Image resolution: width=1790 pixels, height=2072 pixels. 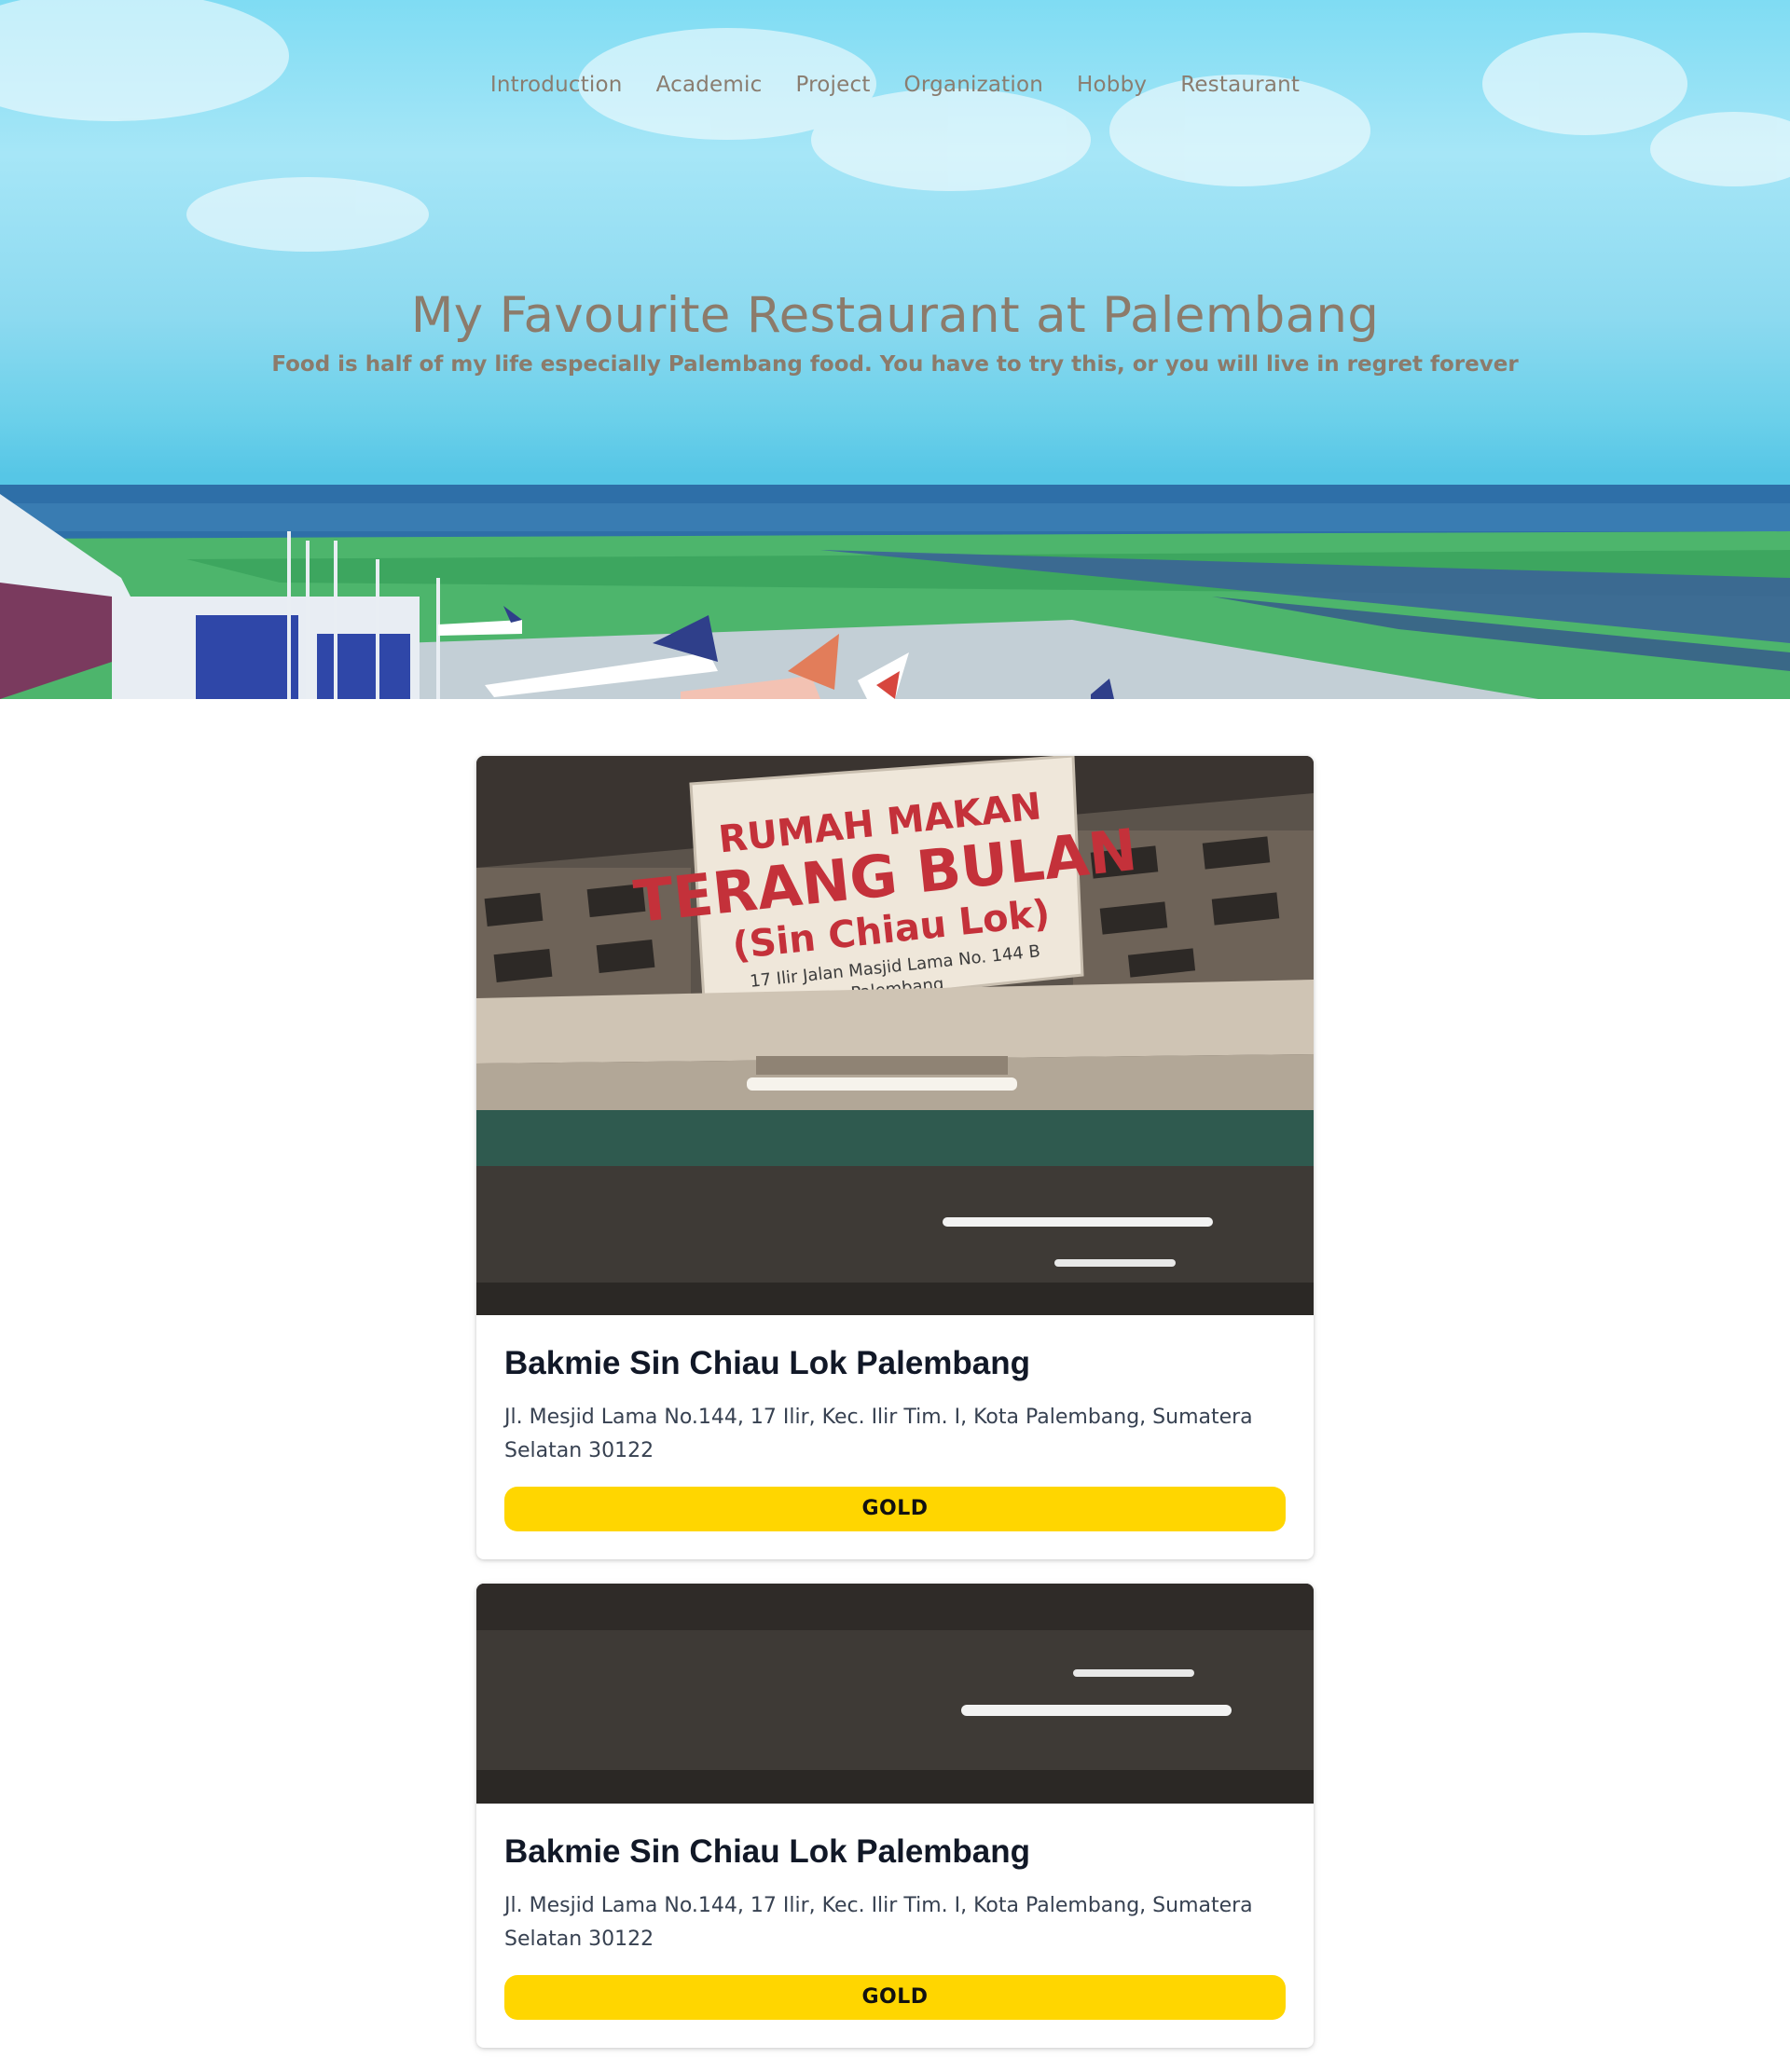 What do you see at coordinates (832, 85) in the screenshot?
I see `nav-project: Project` at bounding box center [832, 85].